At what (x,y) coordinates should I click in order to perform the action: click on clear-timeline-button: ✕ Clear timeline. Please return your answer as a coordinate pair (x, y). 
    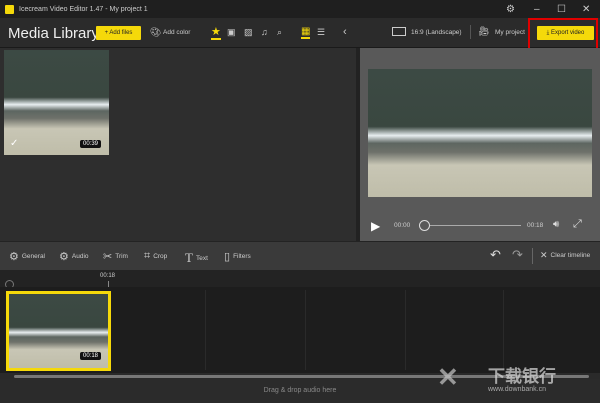
    Looking at the image, I should click on (565, 255).